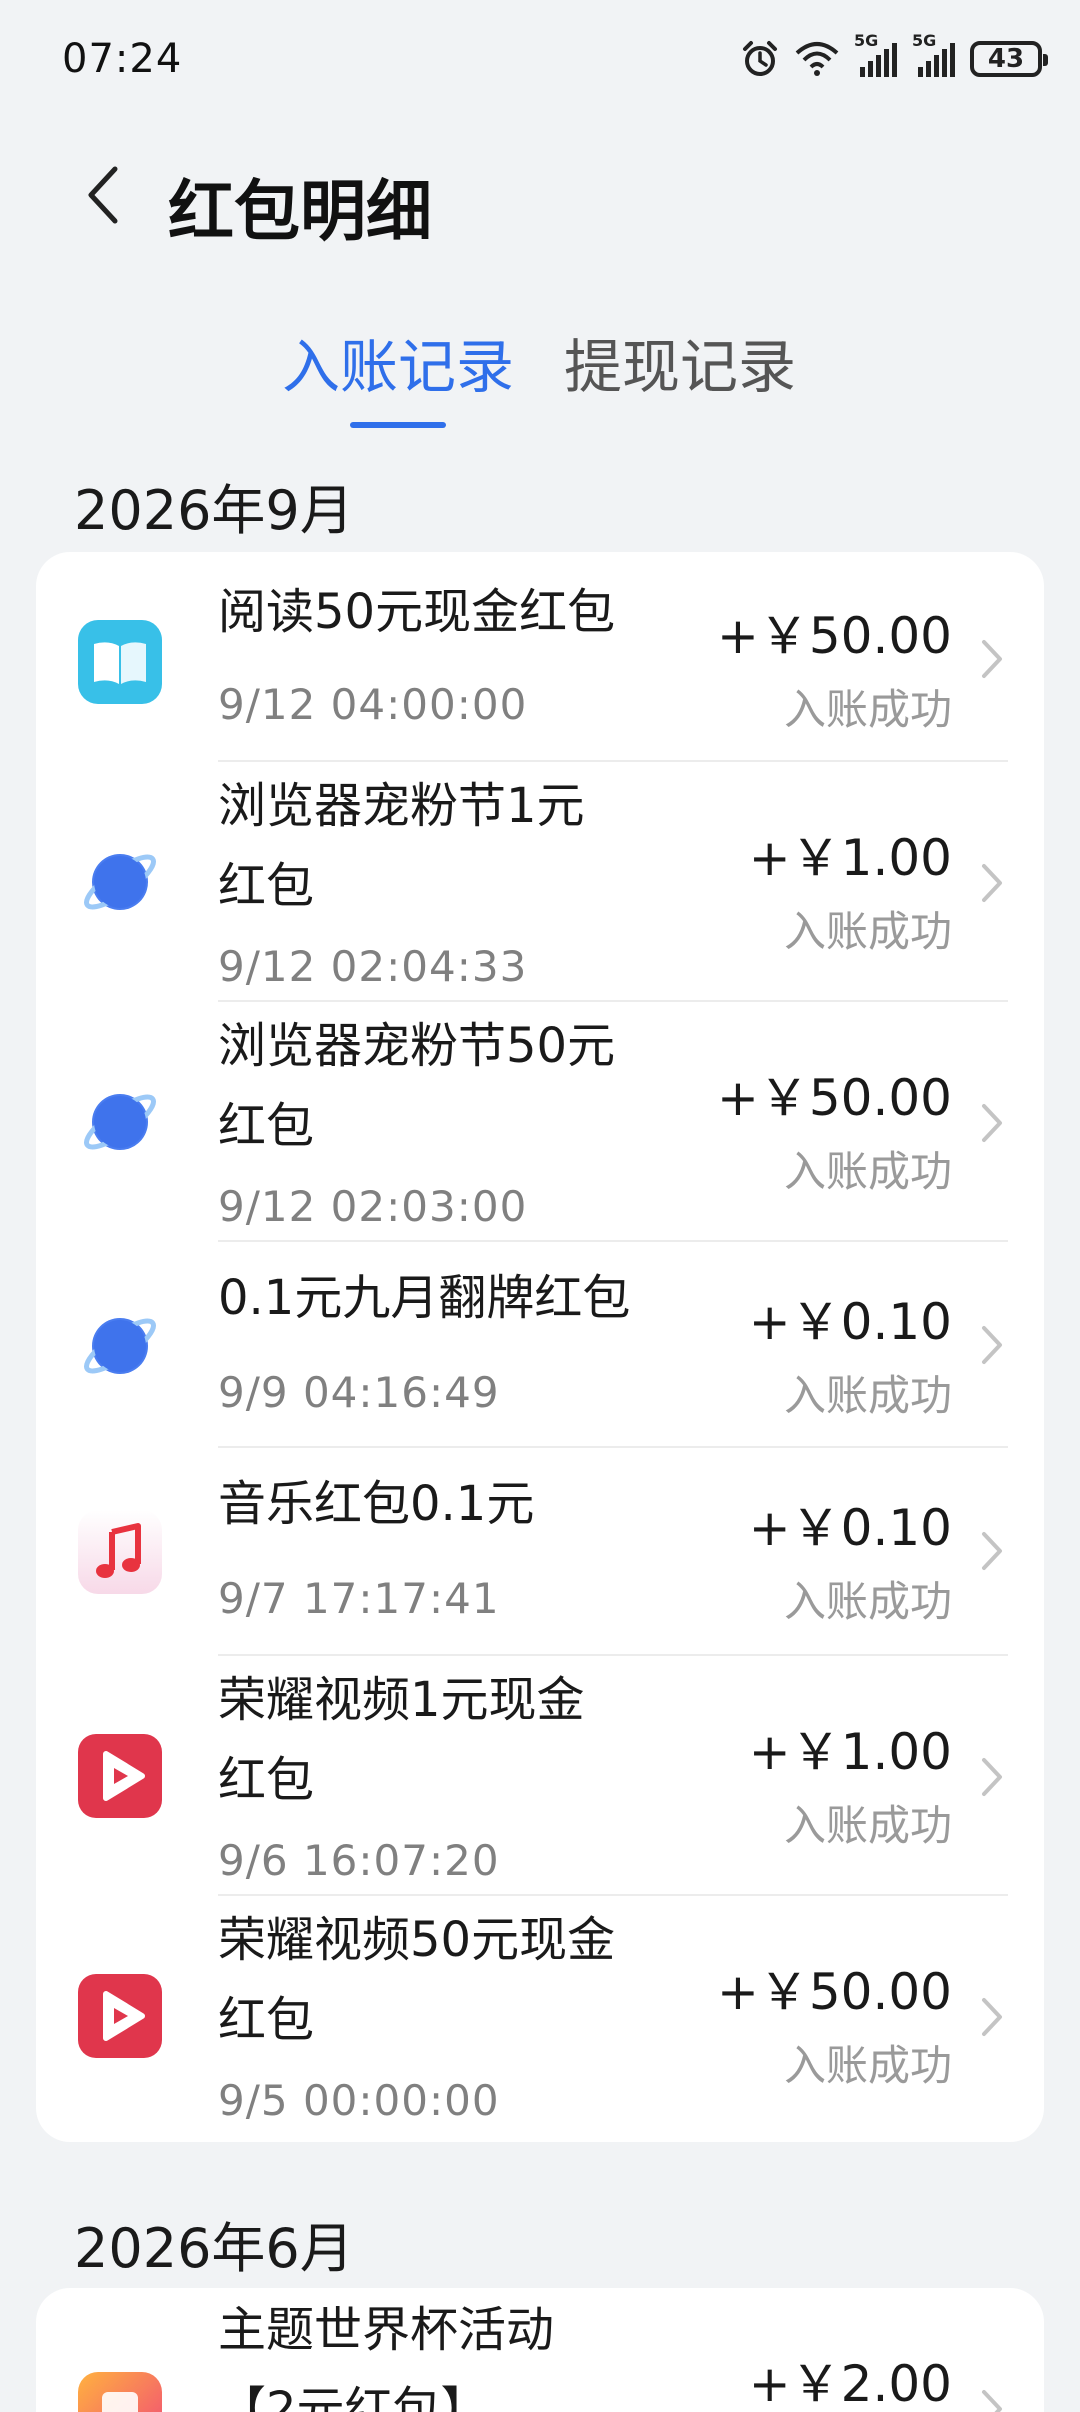 The height and width of the screenshot is (2412, 1080). I want to click on alarm-icon, so click(760, 59).